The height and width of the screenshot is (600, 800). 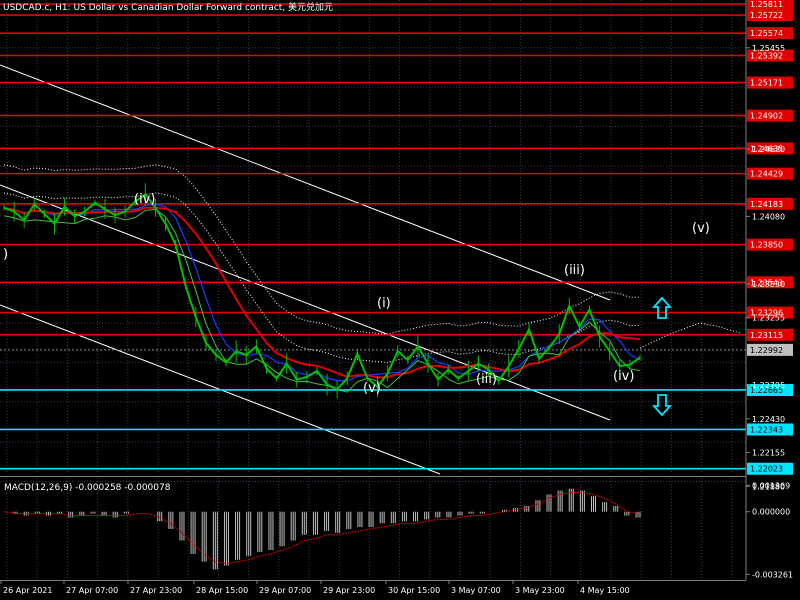 I want to click on wave-label: ), so click(x=5, y=254).